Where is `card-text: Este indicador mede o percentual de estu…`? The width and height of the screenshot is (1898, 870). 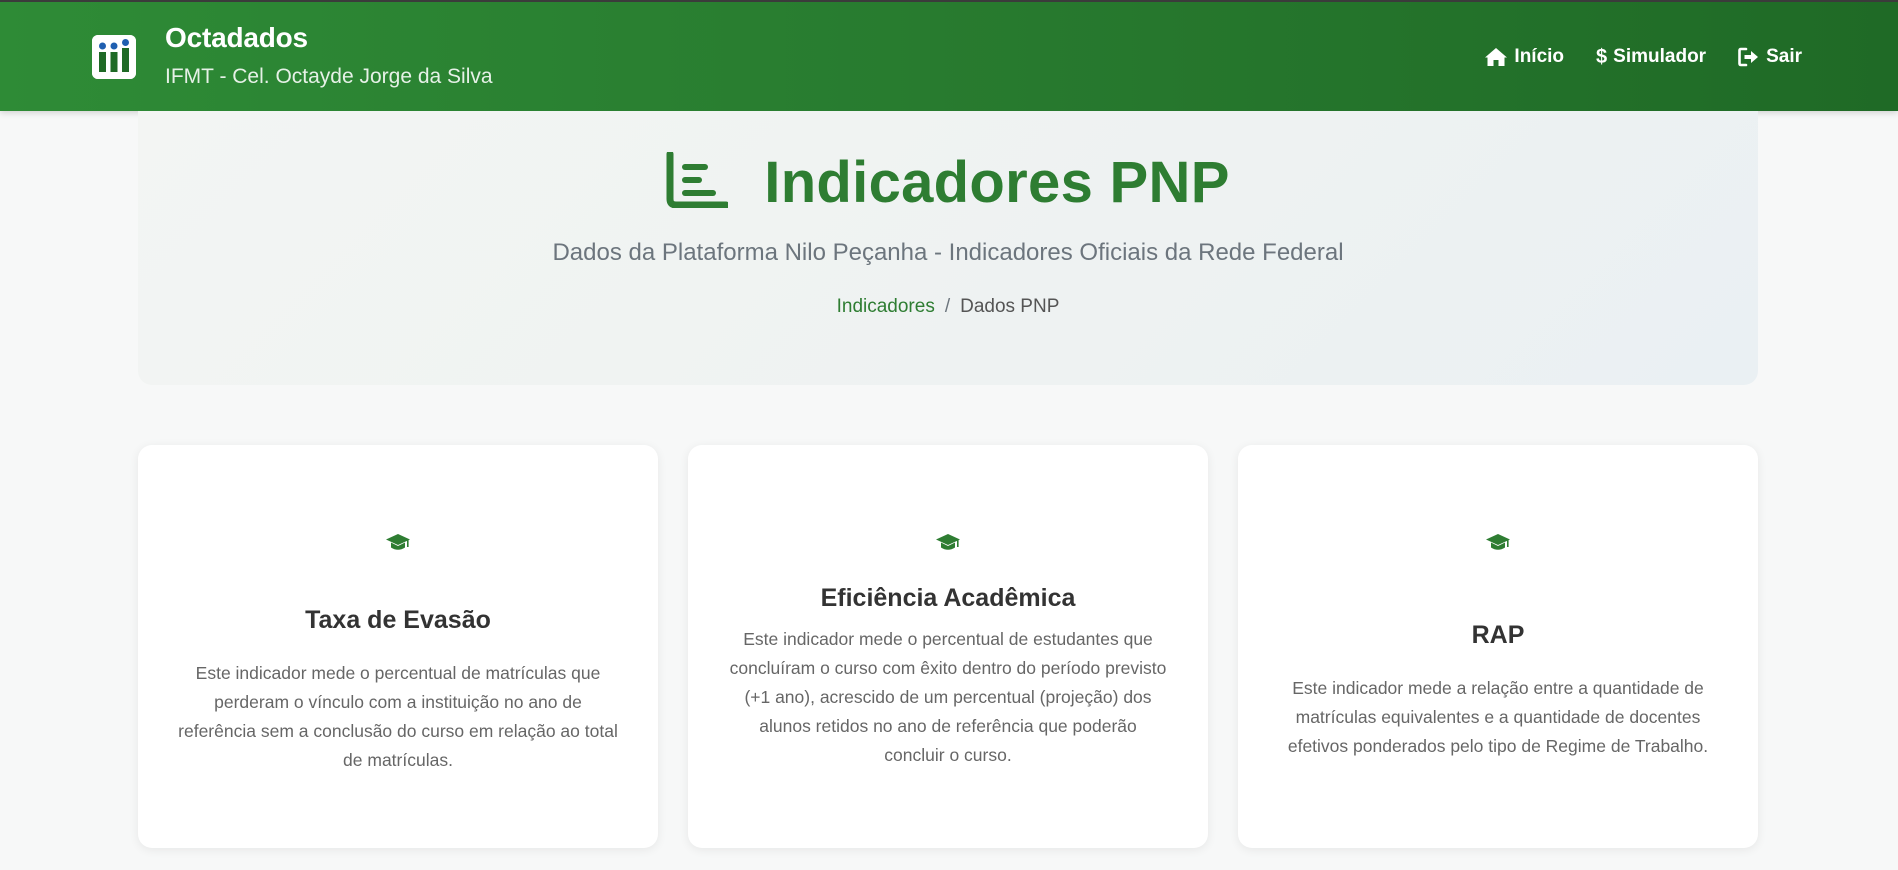 card-text: Este indicador mede o percentual de estu… is located at coordinates (948, 696).